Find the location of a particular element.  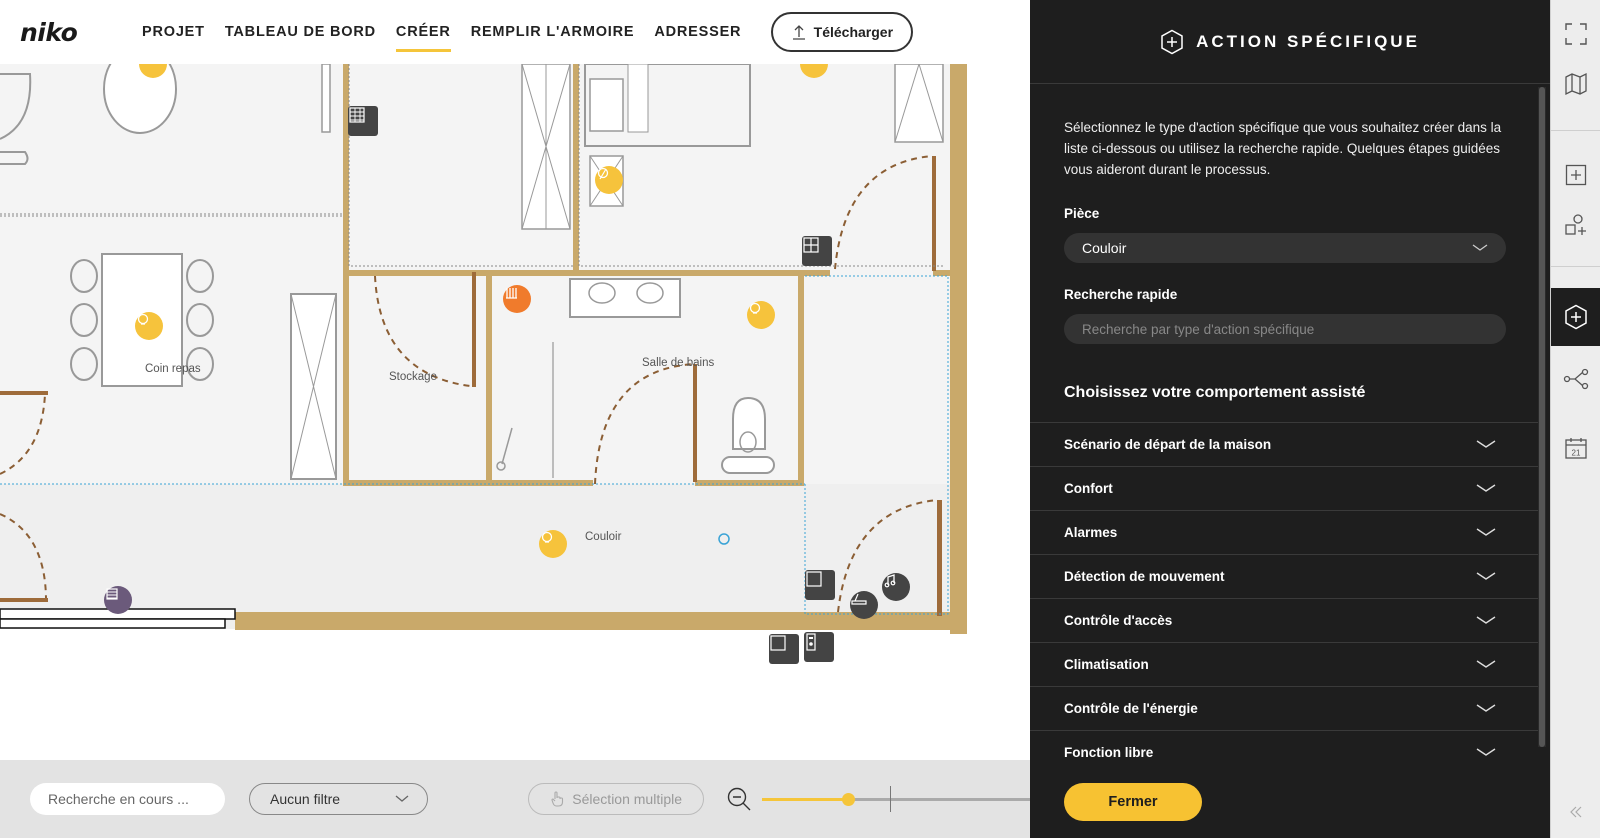

music-icon is located at coordinates (896, 587).